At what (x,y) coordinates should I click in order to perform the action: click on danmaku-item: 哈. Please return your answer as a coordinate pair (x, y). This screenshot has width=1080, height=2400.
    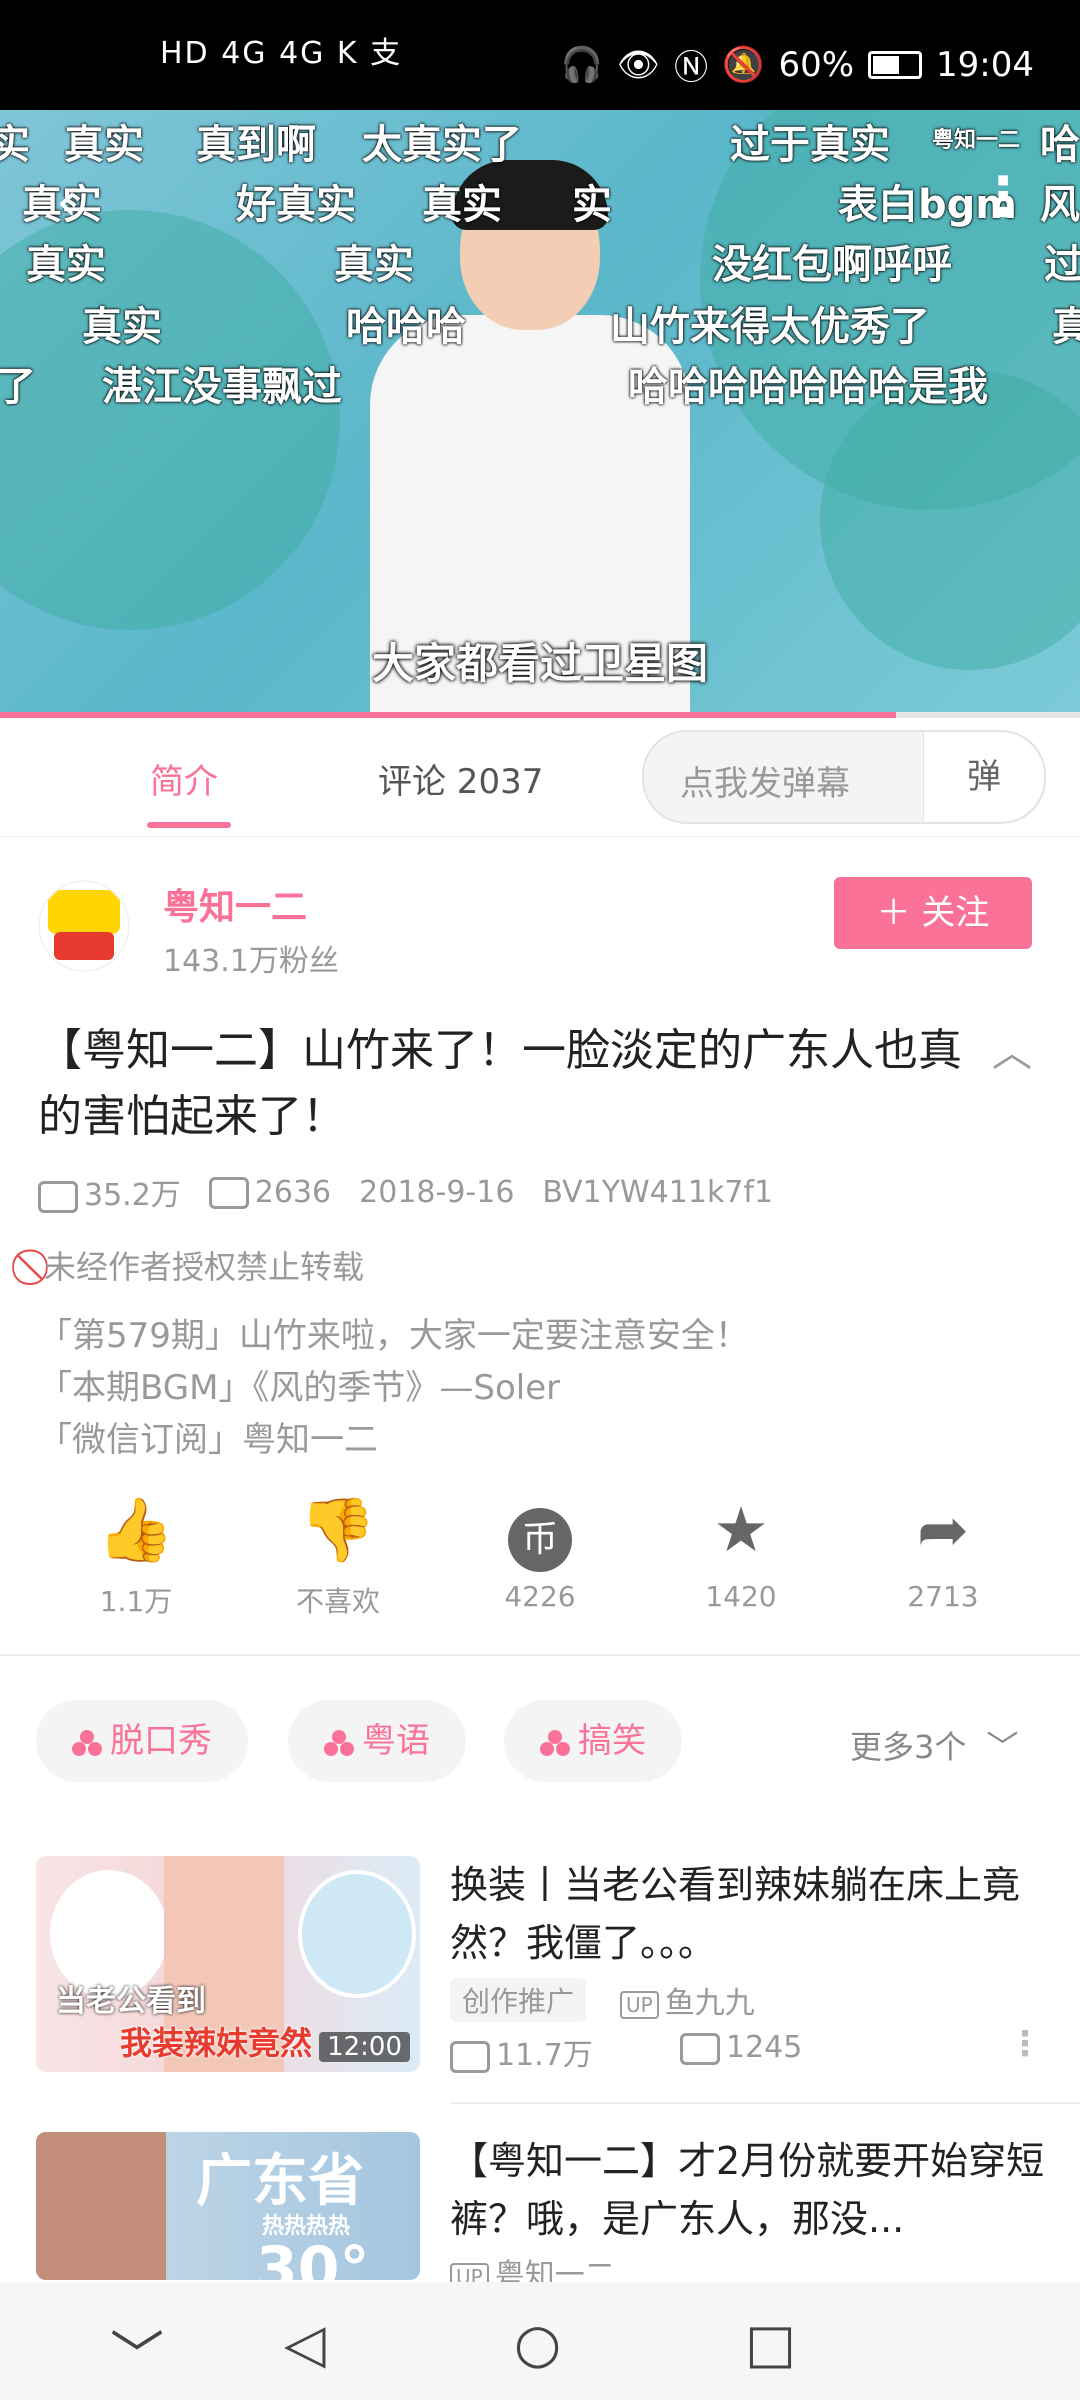
    Looking at the image, I should click on (1060, 145).